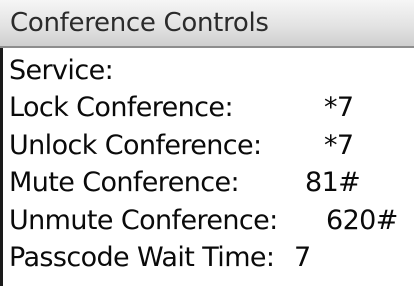 The width and height of the screenshot is (414, 286). What do you see at coordinates (142, 257) in the screenshot?
I see `passcode-wait-time-label: Passcode Wait Time:` at bounding box center [142, 257].